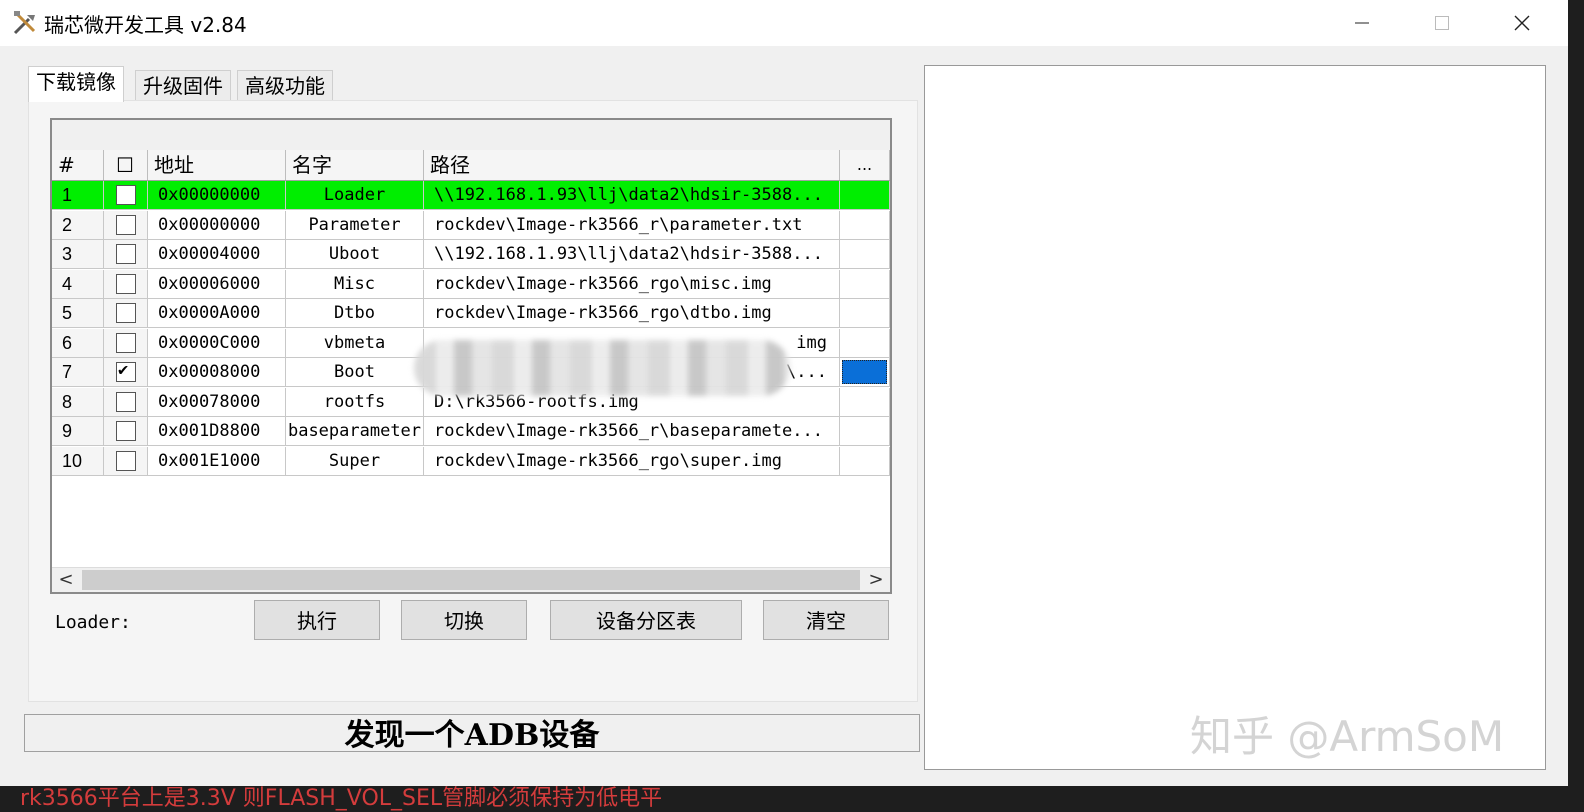 The height and width of the screenshot is (812, 1584). I want to click on header-num: #, so click(78, 165).